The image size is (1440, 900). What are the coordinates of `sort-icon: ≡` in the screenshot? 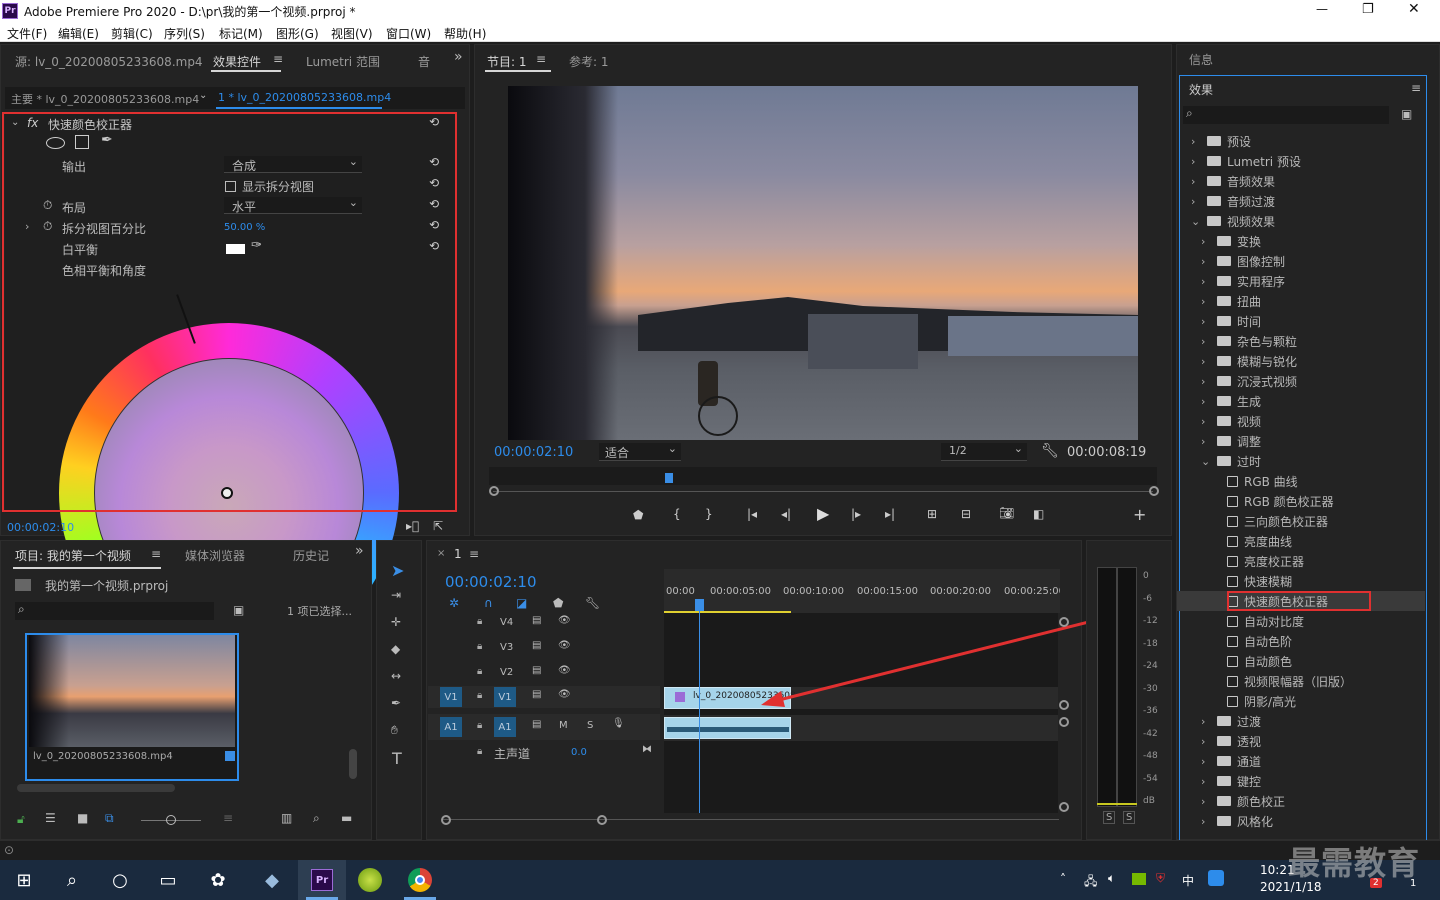 It's located at (228, 818).